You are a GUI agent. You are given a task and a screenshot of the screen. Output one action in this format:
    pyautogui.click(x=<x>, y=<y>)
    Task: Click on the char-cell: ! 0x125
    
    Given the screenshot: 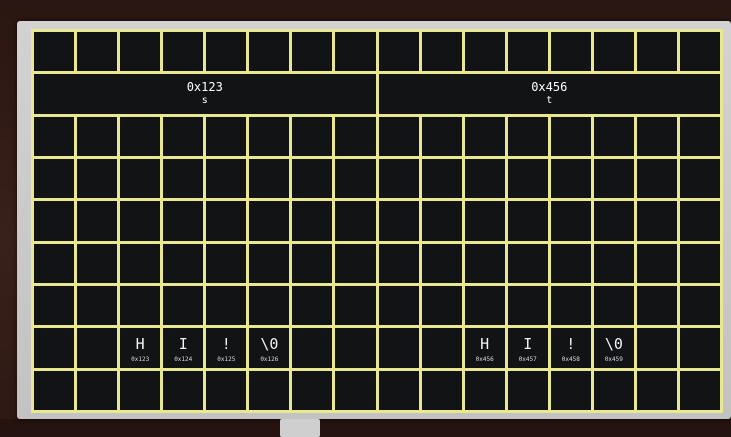 What is the action you would take?
    pyautogui.click(x=226, y=348)
    